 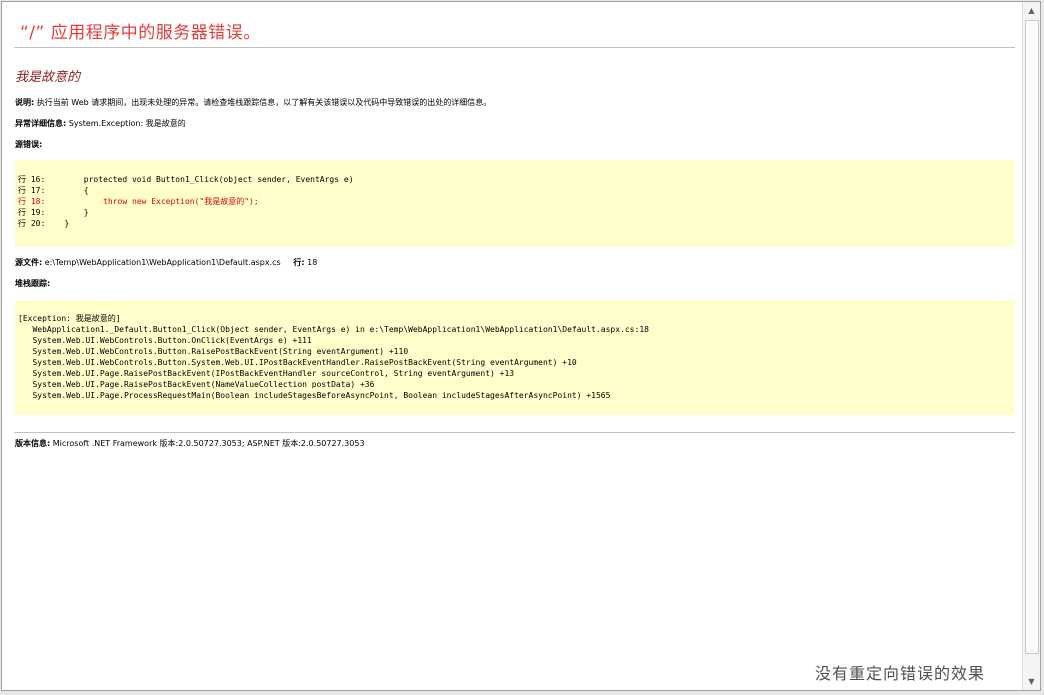 I want to click on source-line: 行 19: }, so click(x=53, y=212).